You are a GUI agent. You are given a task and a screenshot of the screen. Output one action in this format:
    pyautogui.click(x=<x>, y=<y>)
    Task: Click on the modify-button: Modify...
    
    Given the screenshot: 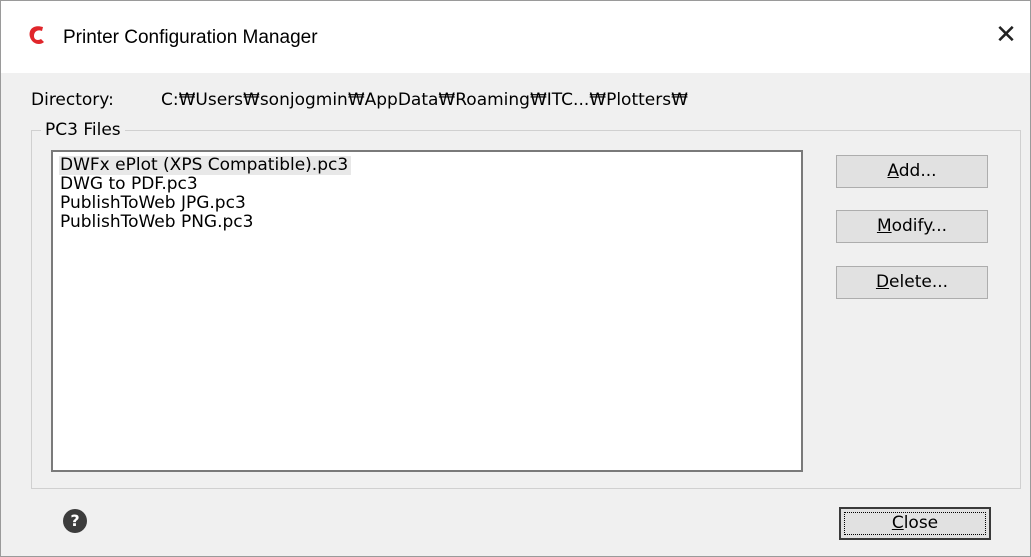 What is the action you would take?
    pyautogui.click(x=912, y=226)
    